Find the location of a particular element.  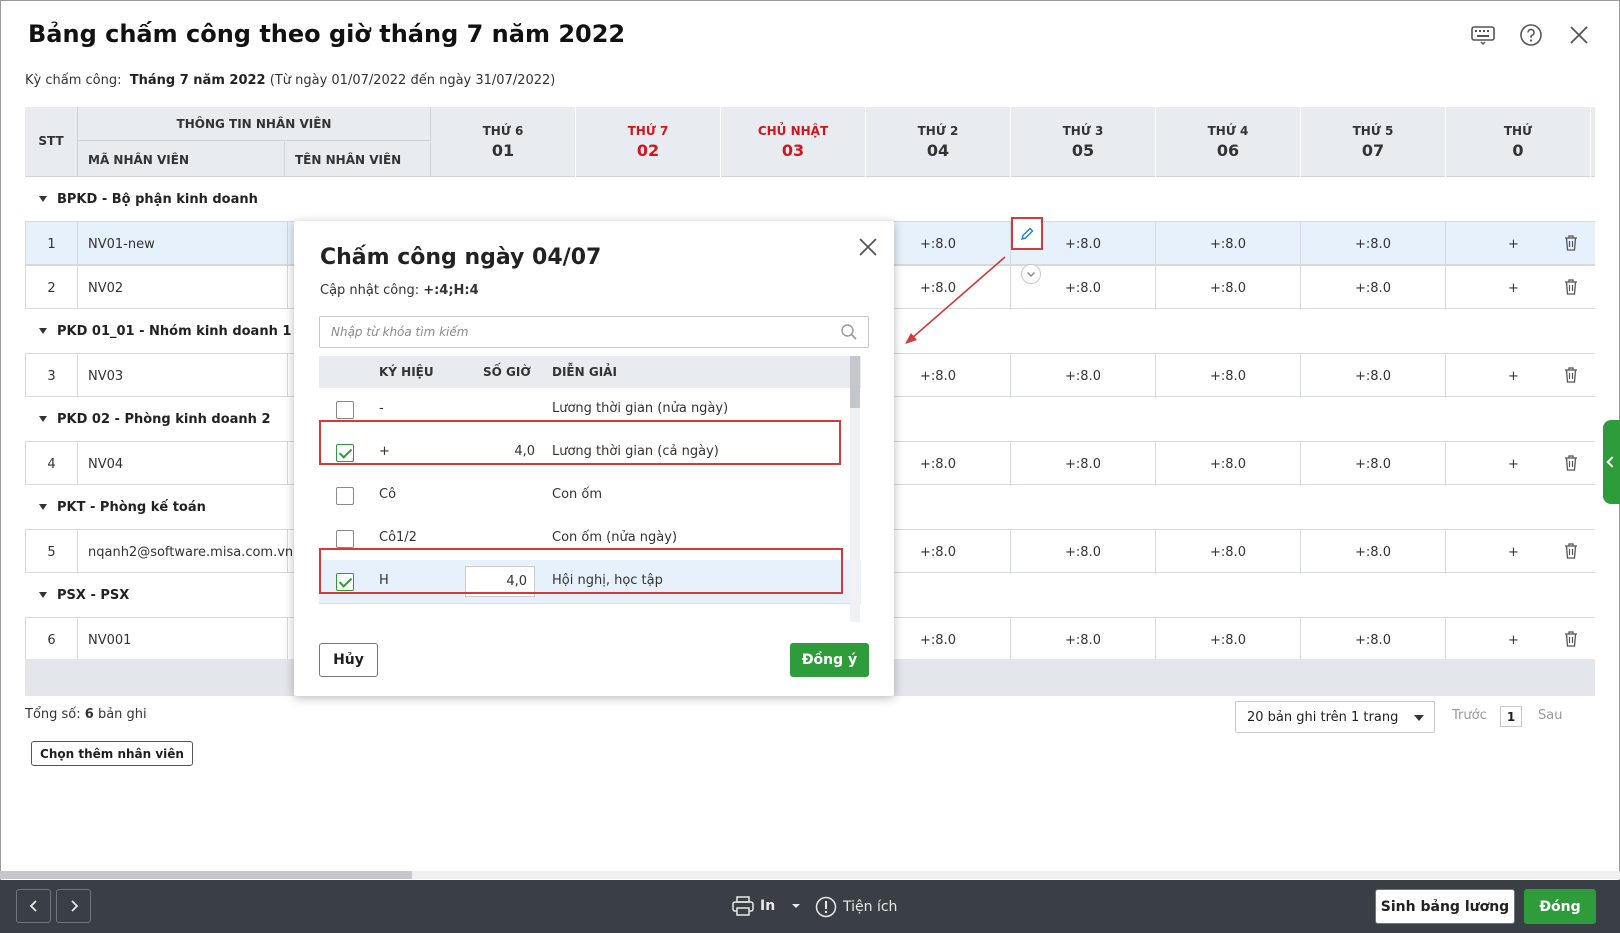

update-summary: Cập nhật công: +:4;H:4 is located at coordinates (399, 290).